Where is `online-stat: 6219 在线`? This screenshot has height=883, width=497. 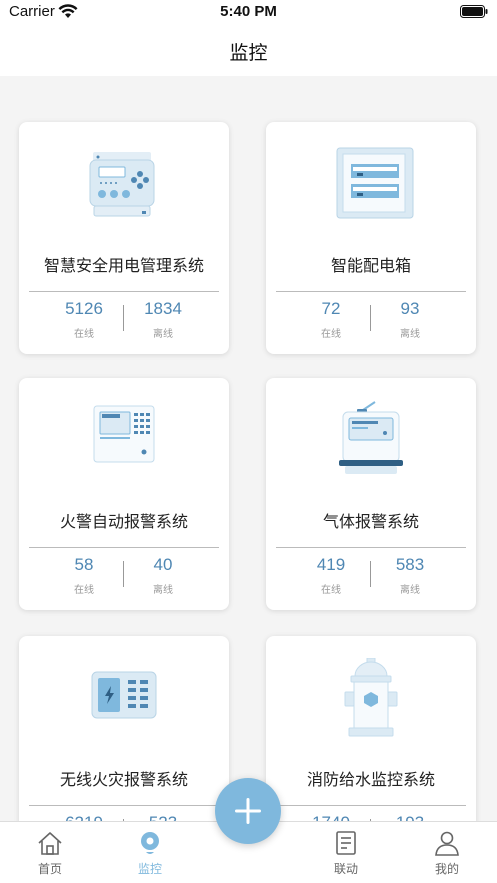 online-stat: 6219 在线 is located at coordinates (84, 817).